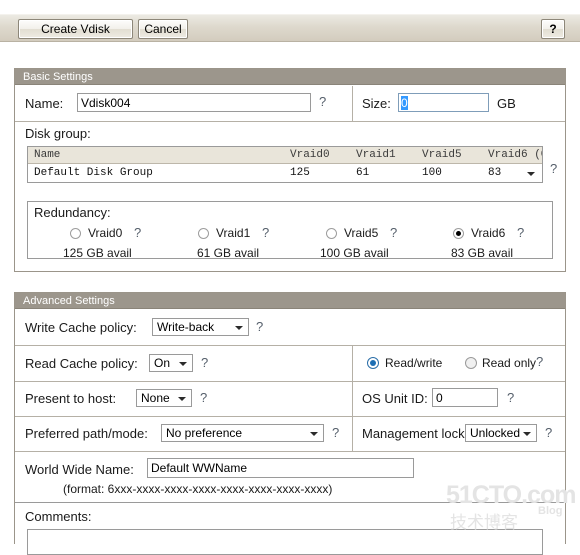  I want to click on vraid1-avail-label: 61 GB avail, so click(228, 253).